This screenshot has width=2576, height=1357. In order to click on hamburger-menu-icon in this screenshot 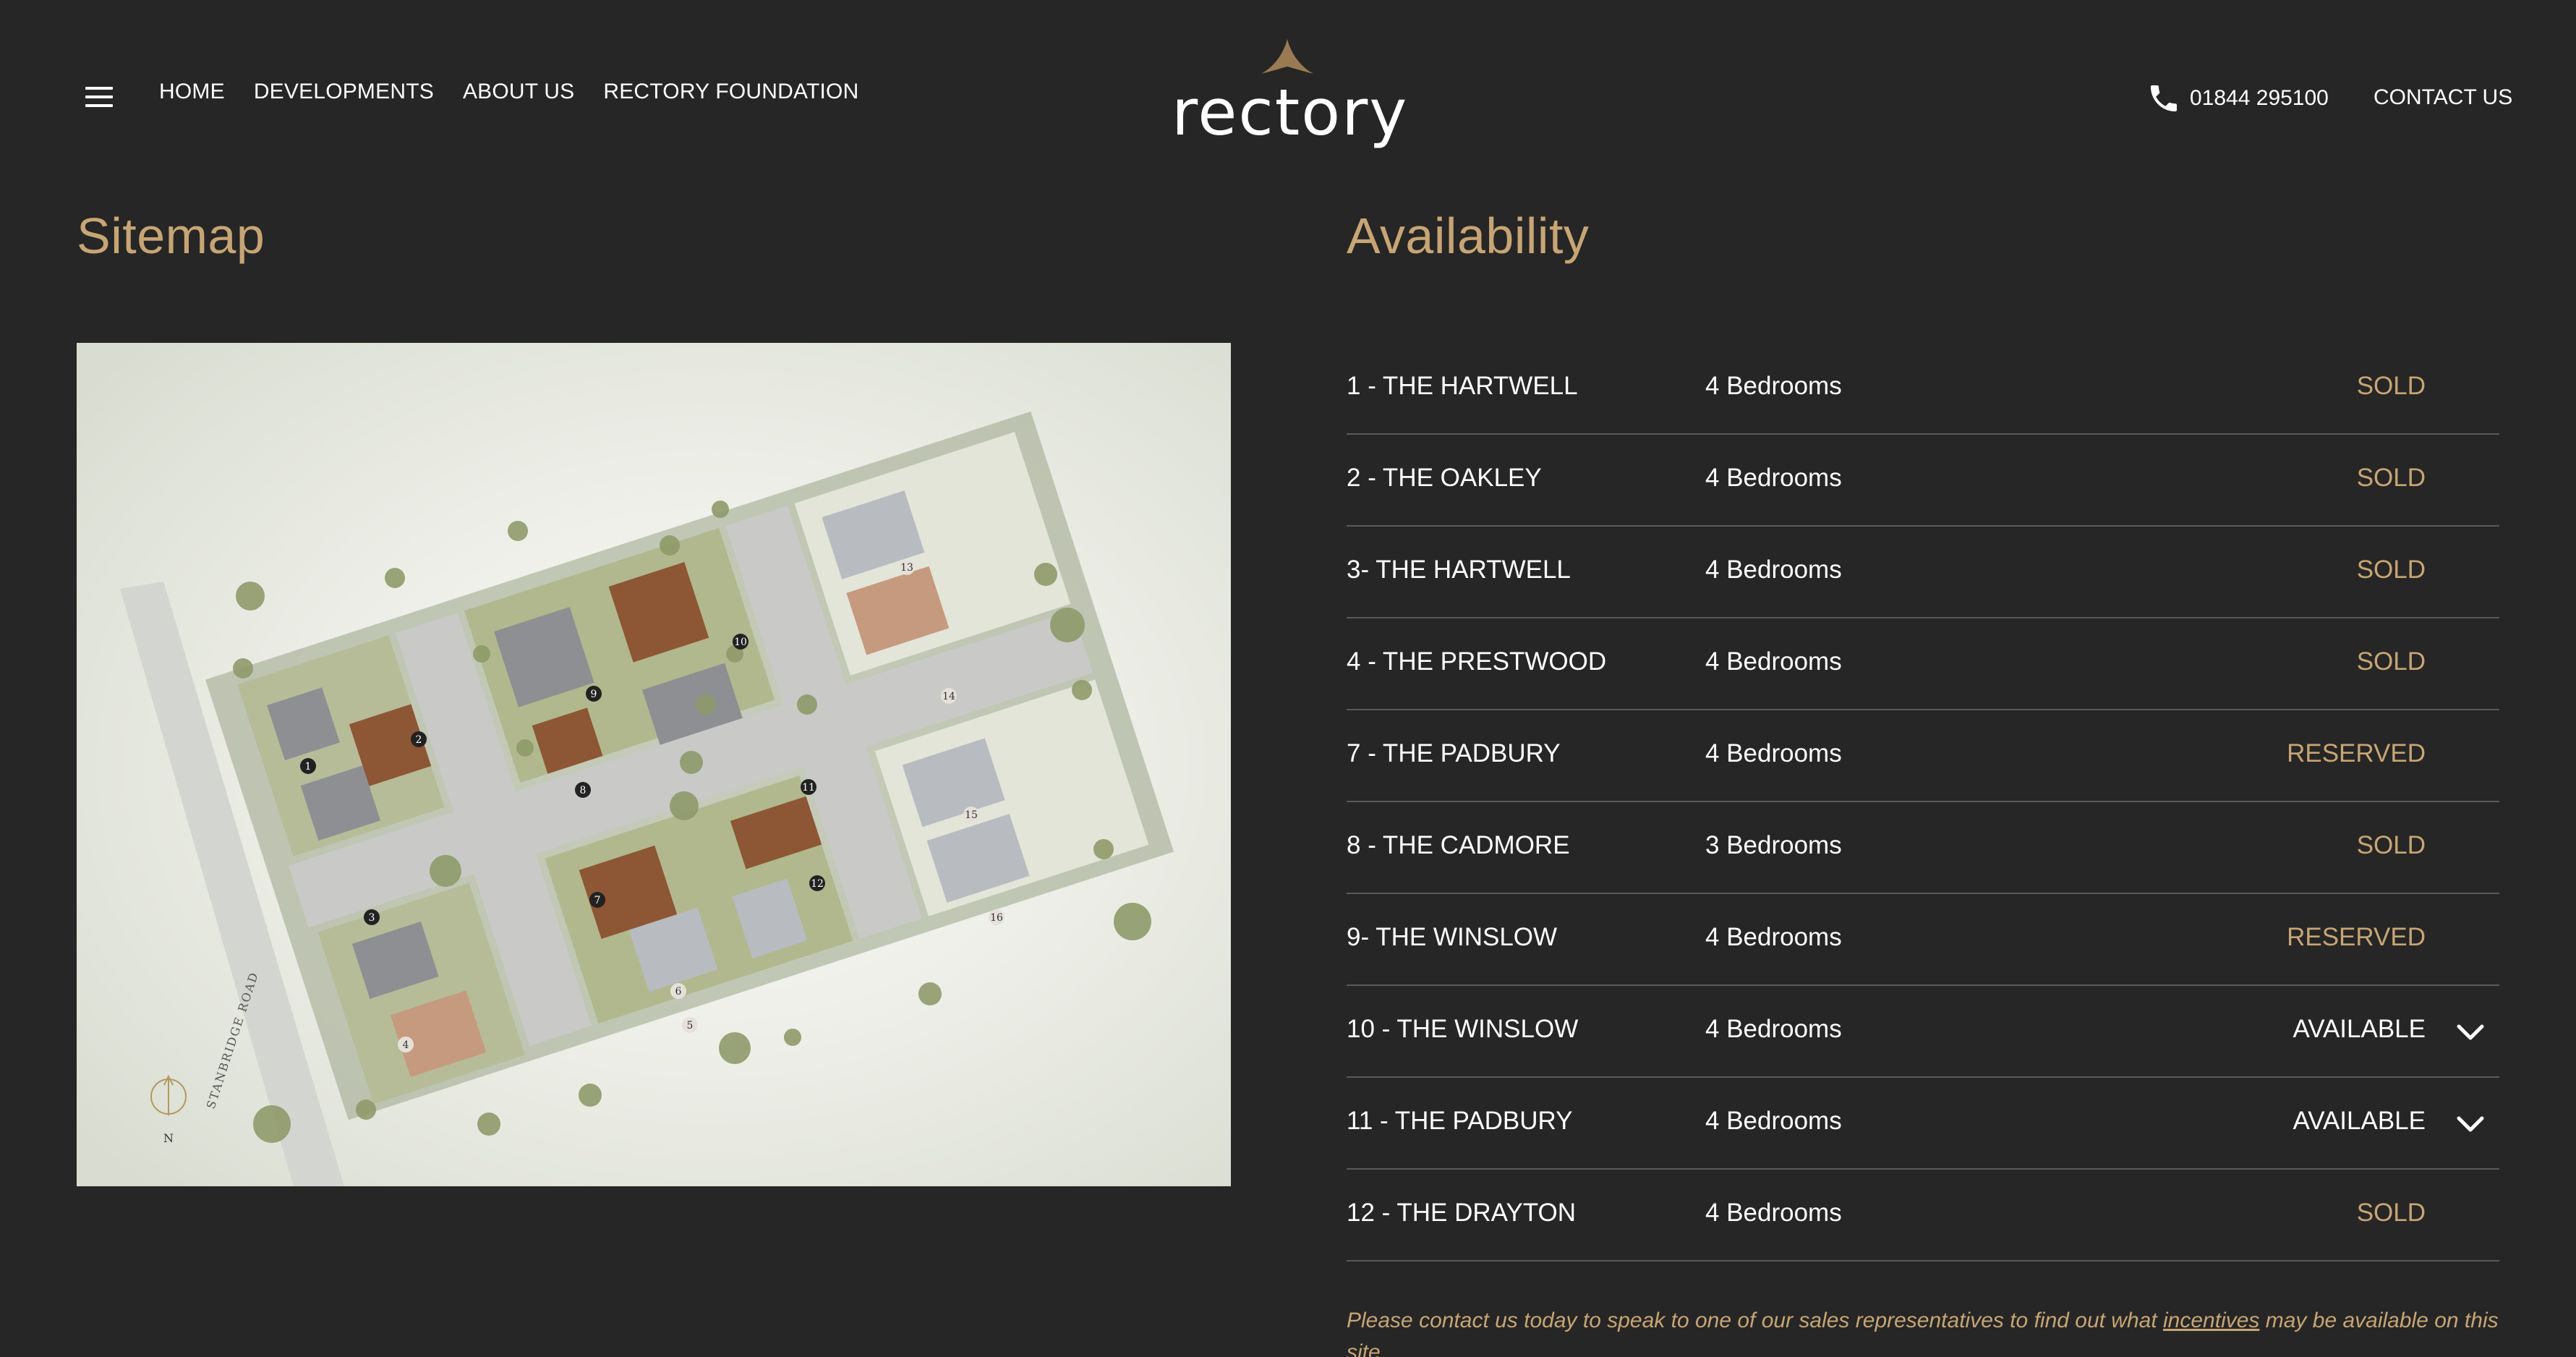, I will do `click(99, 97)`.